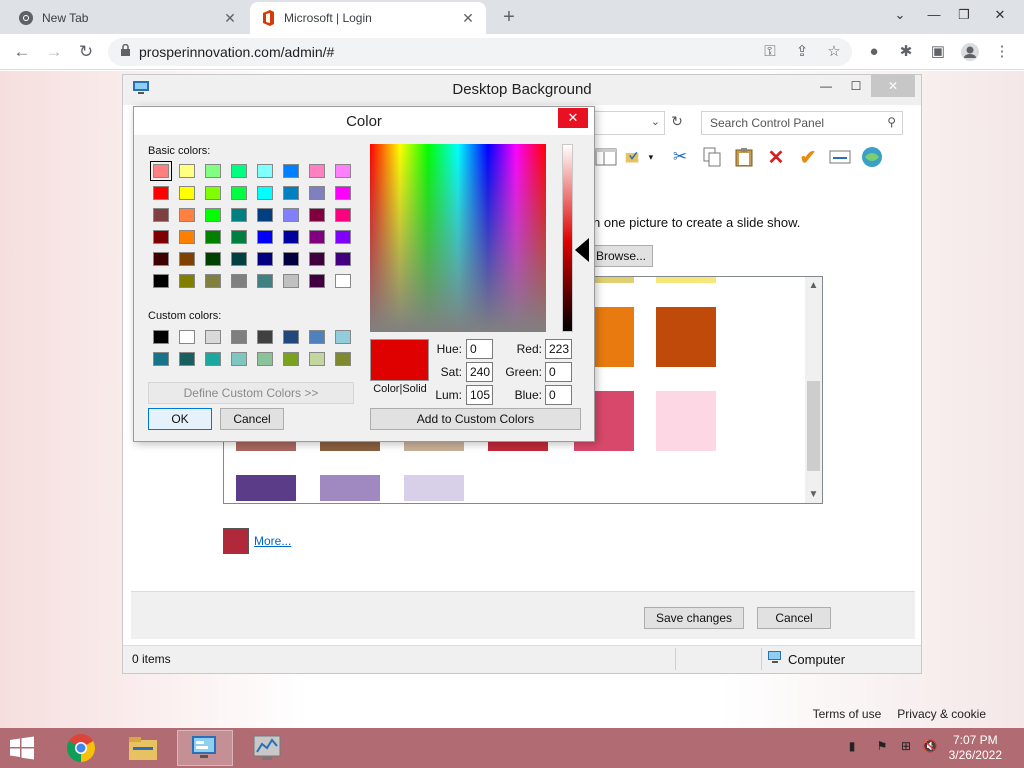 The image size is (1024, 768). Describe the element at coordinates (813, 285) in the screenshot. I see `scroll-up-icon: ▲` at that location.